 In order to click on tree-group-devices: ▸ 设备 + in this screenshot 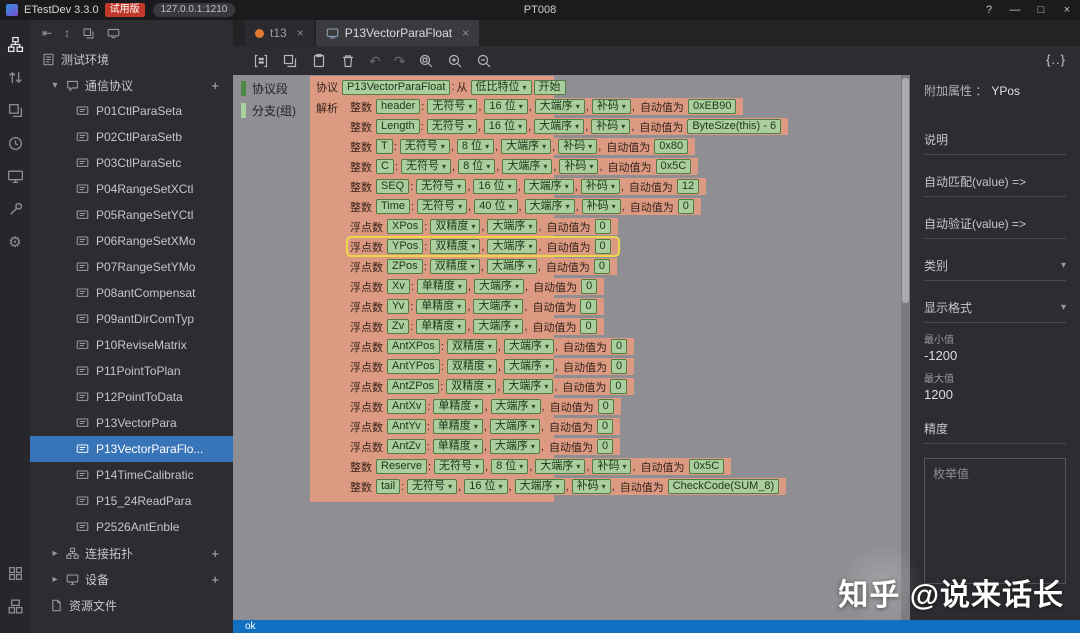, I will do `click(131, 579)`.